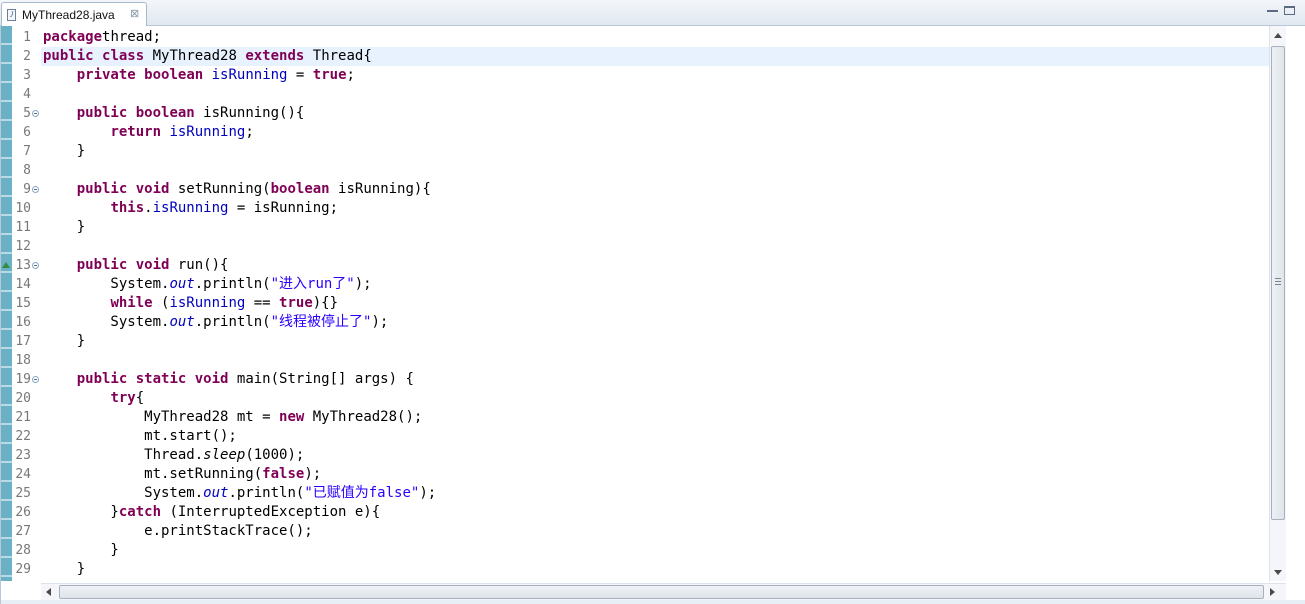 This screenshot has width=1305, height=604. I want to click on scroll-left-arrow-icon, so click(48, 592).